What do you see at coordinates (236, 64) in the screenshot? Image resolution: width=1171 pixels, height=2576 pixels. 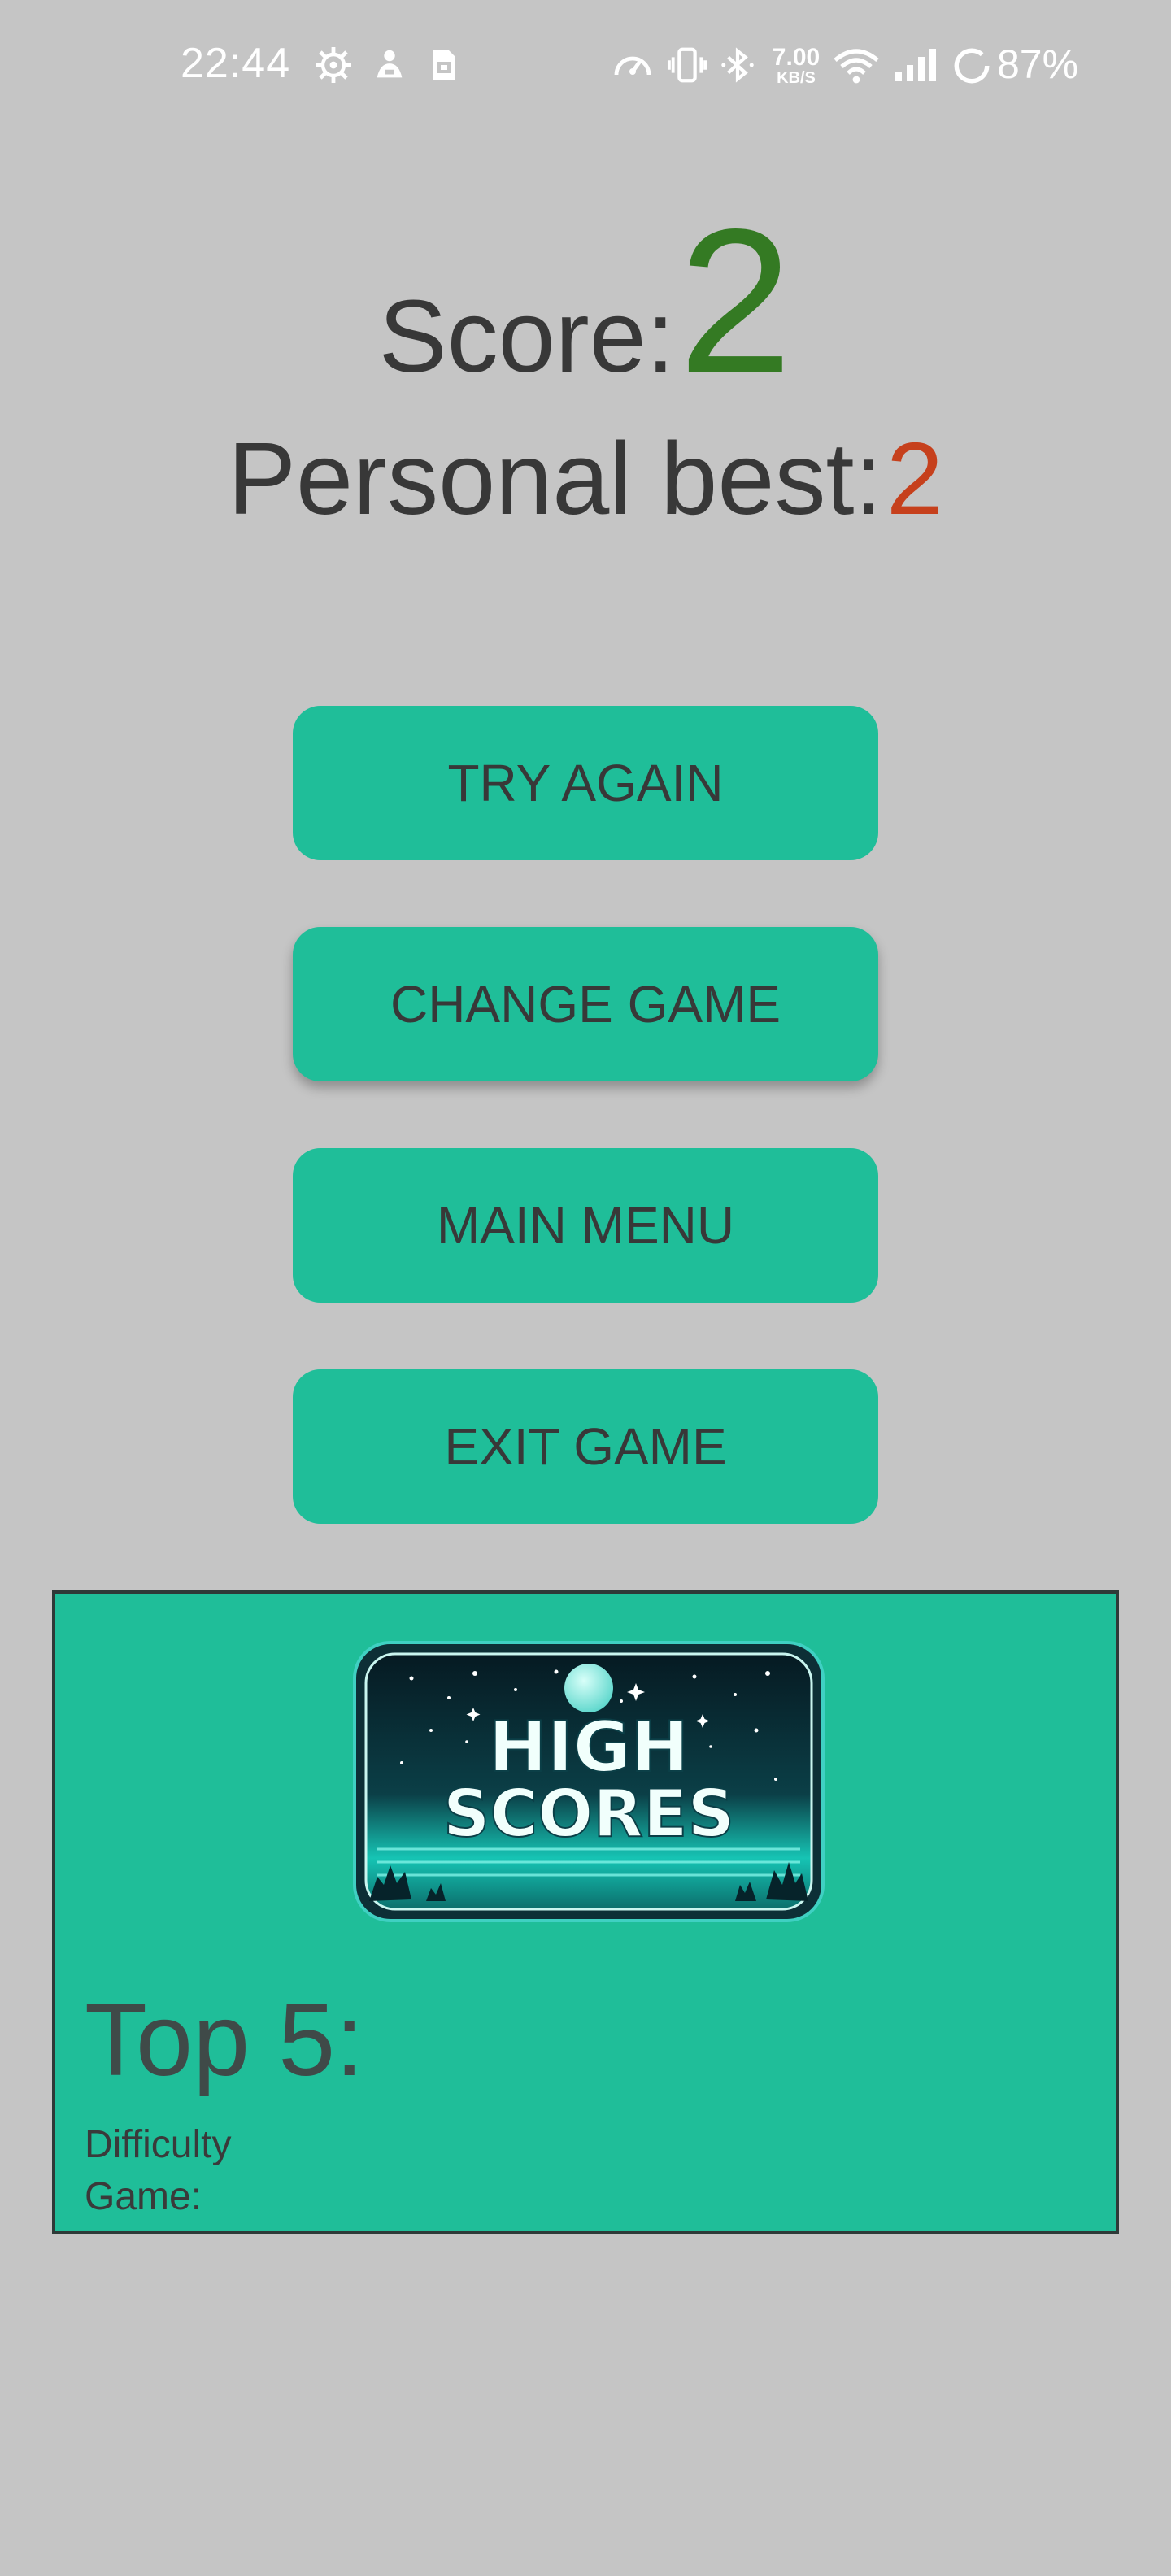 I see `status-time: 22:44` at bounding box center [236, 64].